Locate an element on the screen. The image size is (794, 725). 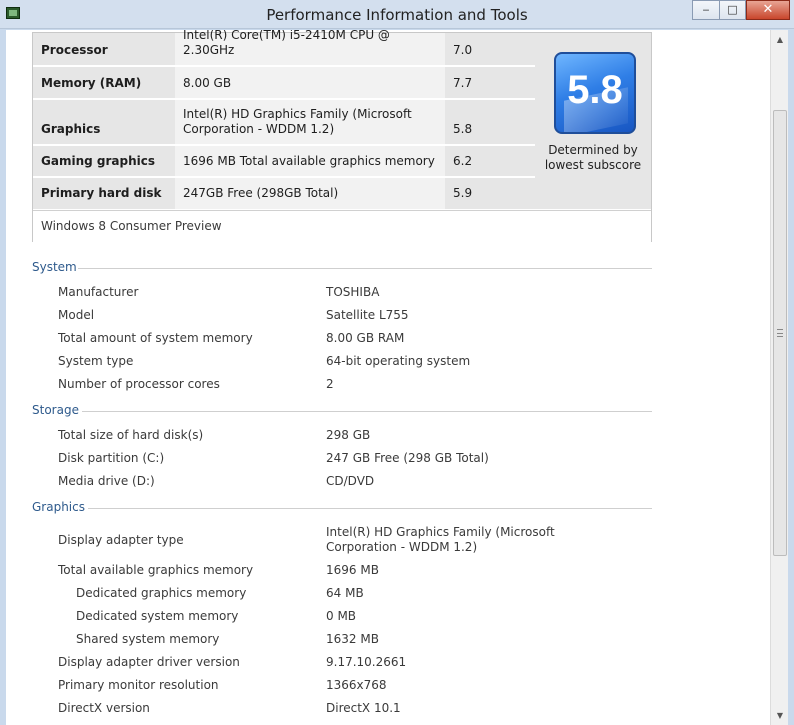
base-score-panel: 5.8 Determined by lowest subscore is located at coordinates (593, 121).